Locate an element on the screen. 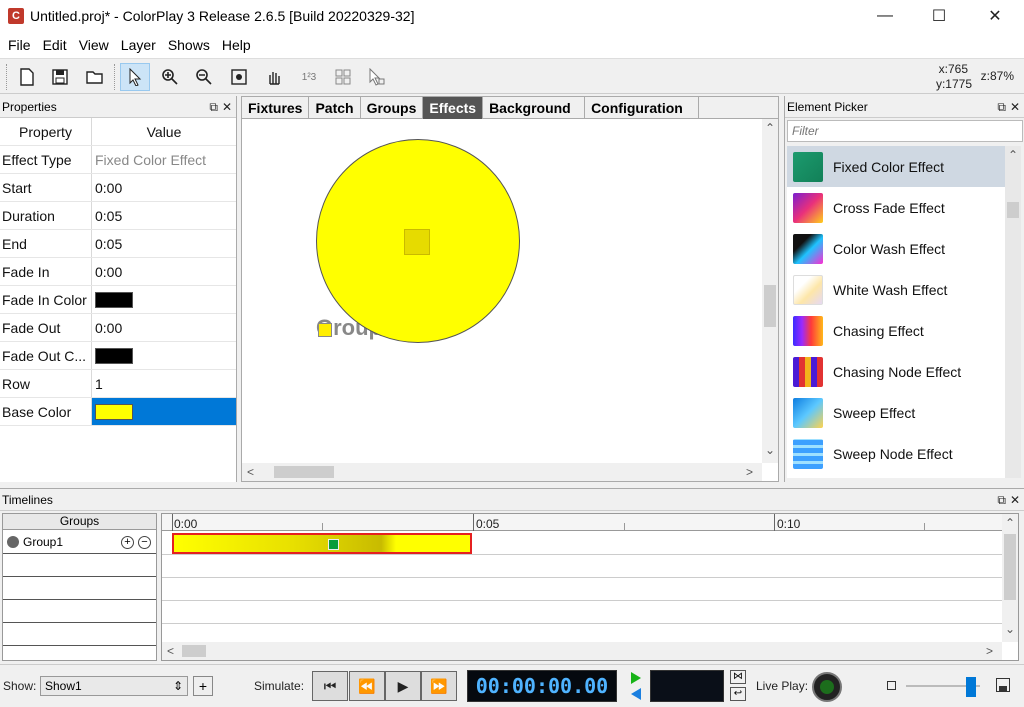 This screenshot has height=707, width=1024. menu-file: File is located at coordinates (19, 45).